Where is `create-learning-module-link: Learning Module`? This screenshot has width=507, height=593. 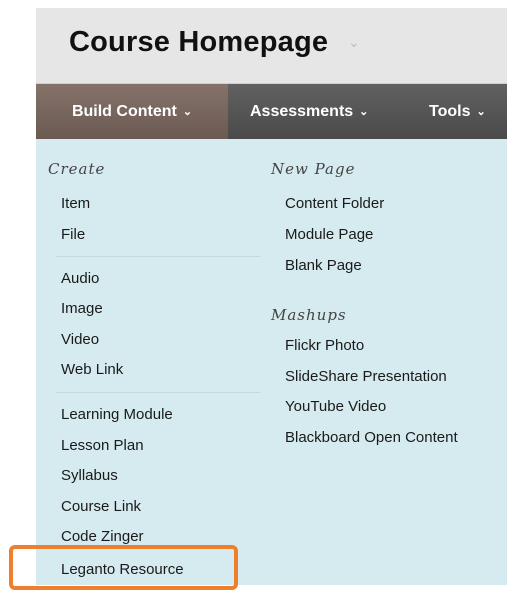 create-learning-module-link: Learning Module is located at coordinates (117, 414).